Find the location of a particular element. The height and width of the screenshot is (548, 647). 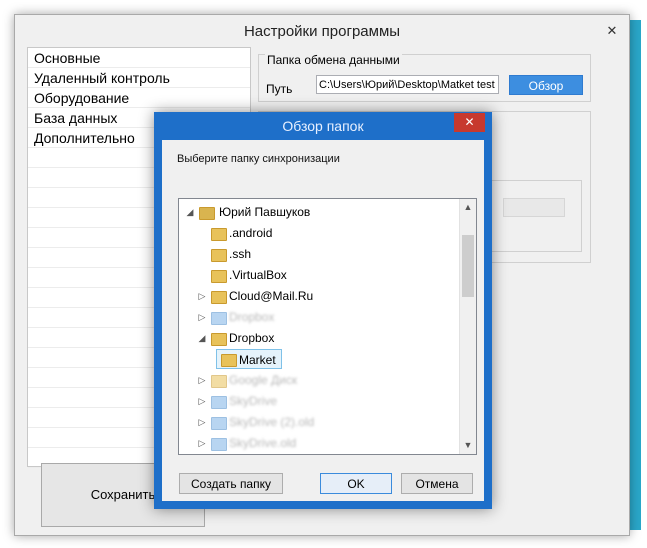

tree-node-label: SkyDrive is located at coordinates (253, 401).